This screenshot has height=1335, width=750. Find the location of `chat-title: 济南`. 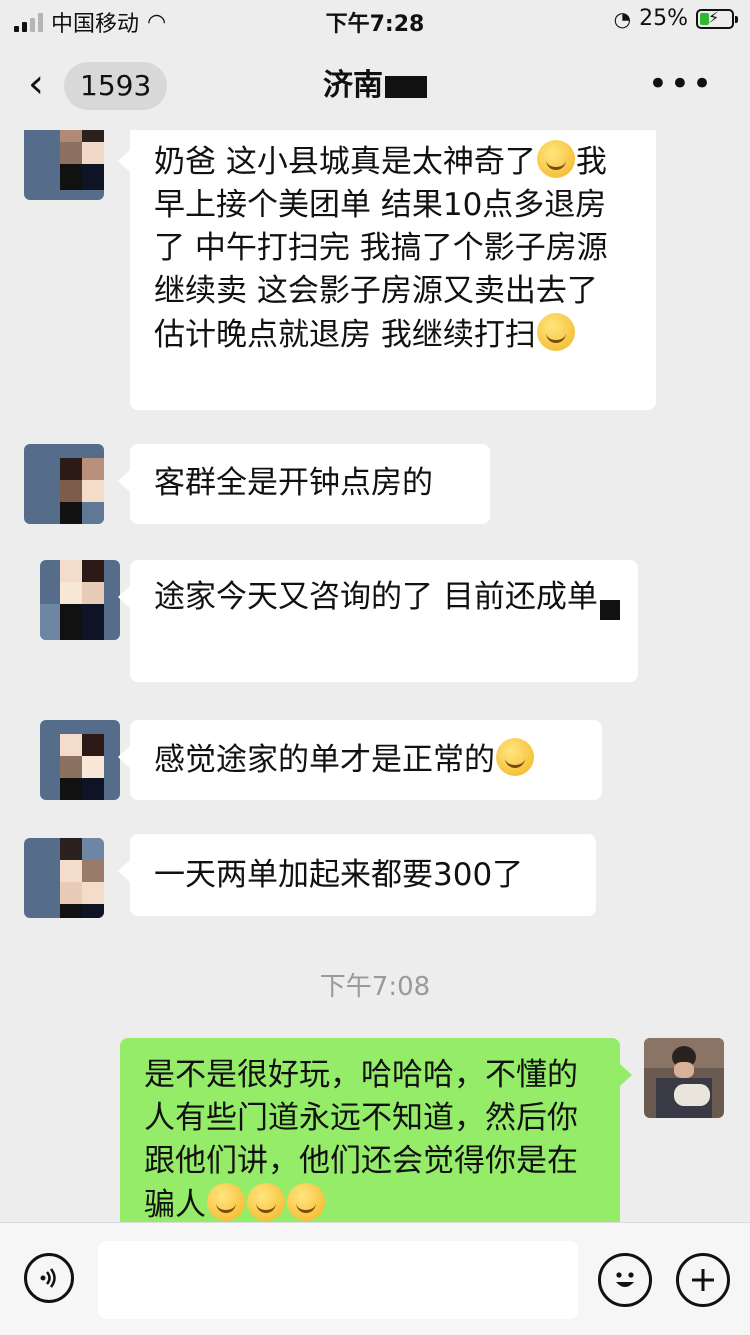

chat-title: 济南 is located at coordinates (375, 86).